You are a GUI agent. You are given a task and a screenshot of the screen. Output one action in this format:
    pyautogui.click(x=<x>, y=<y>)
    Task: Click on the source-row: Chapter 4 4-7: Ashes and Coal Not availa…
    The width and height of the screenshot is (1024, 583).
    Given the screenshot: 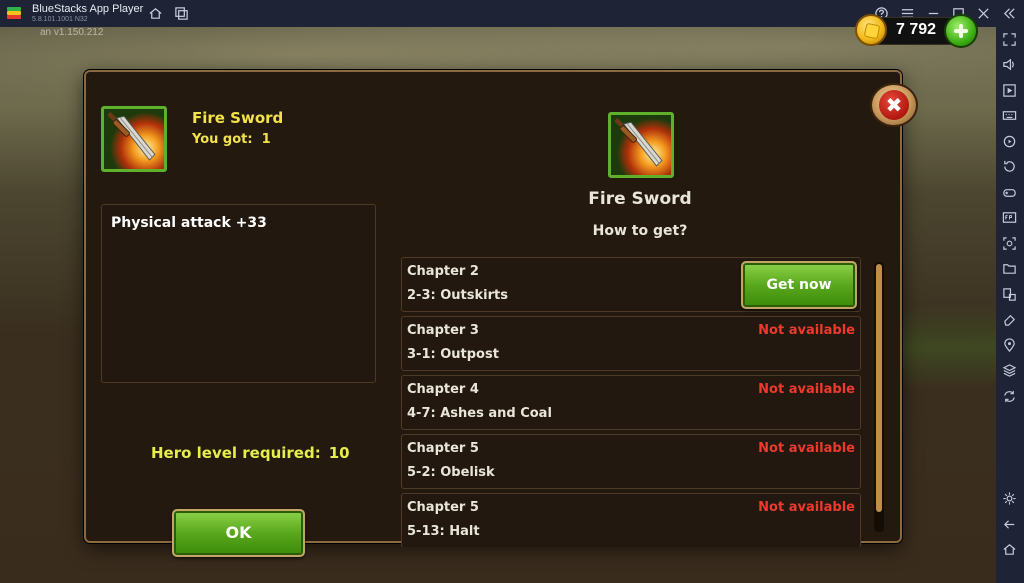 What is the action you would take?
    pyautogui.click(x=631, y=402)
    